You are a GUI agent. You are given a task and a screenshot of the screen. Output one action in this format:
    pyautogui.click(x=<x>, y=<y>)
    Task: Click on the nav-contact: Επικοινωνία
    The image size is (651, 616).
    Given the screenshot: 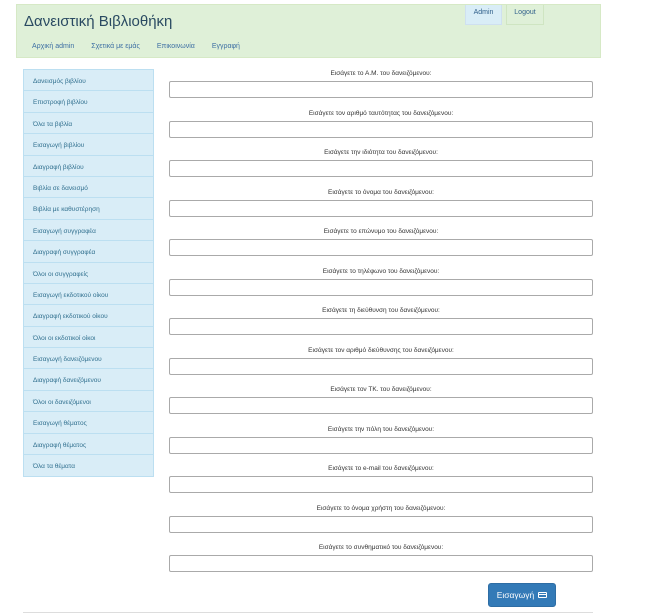 What is the action you would take?
    pyautogui.click(x=176, y=46)
    